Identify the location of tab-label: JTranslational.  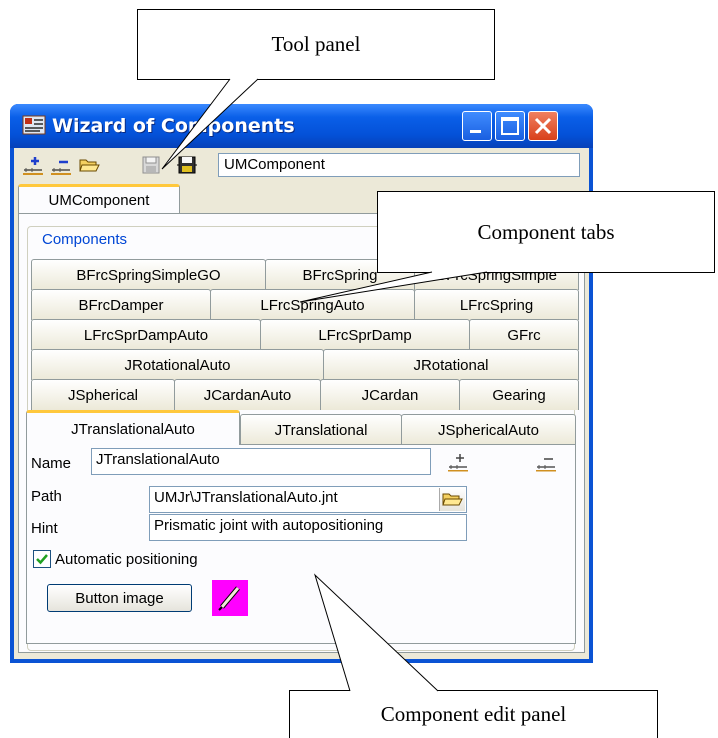
(321, 430).